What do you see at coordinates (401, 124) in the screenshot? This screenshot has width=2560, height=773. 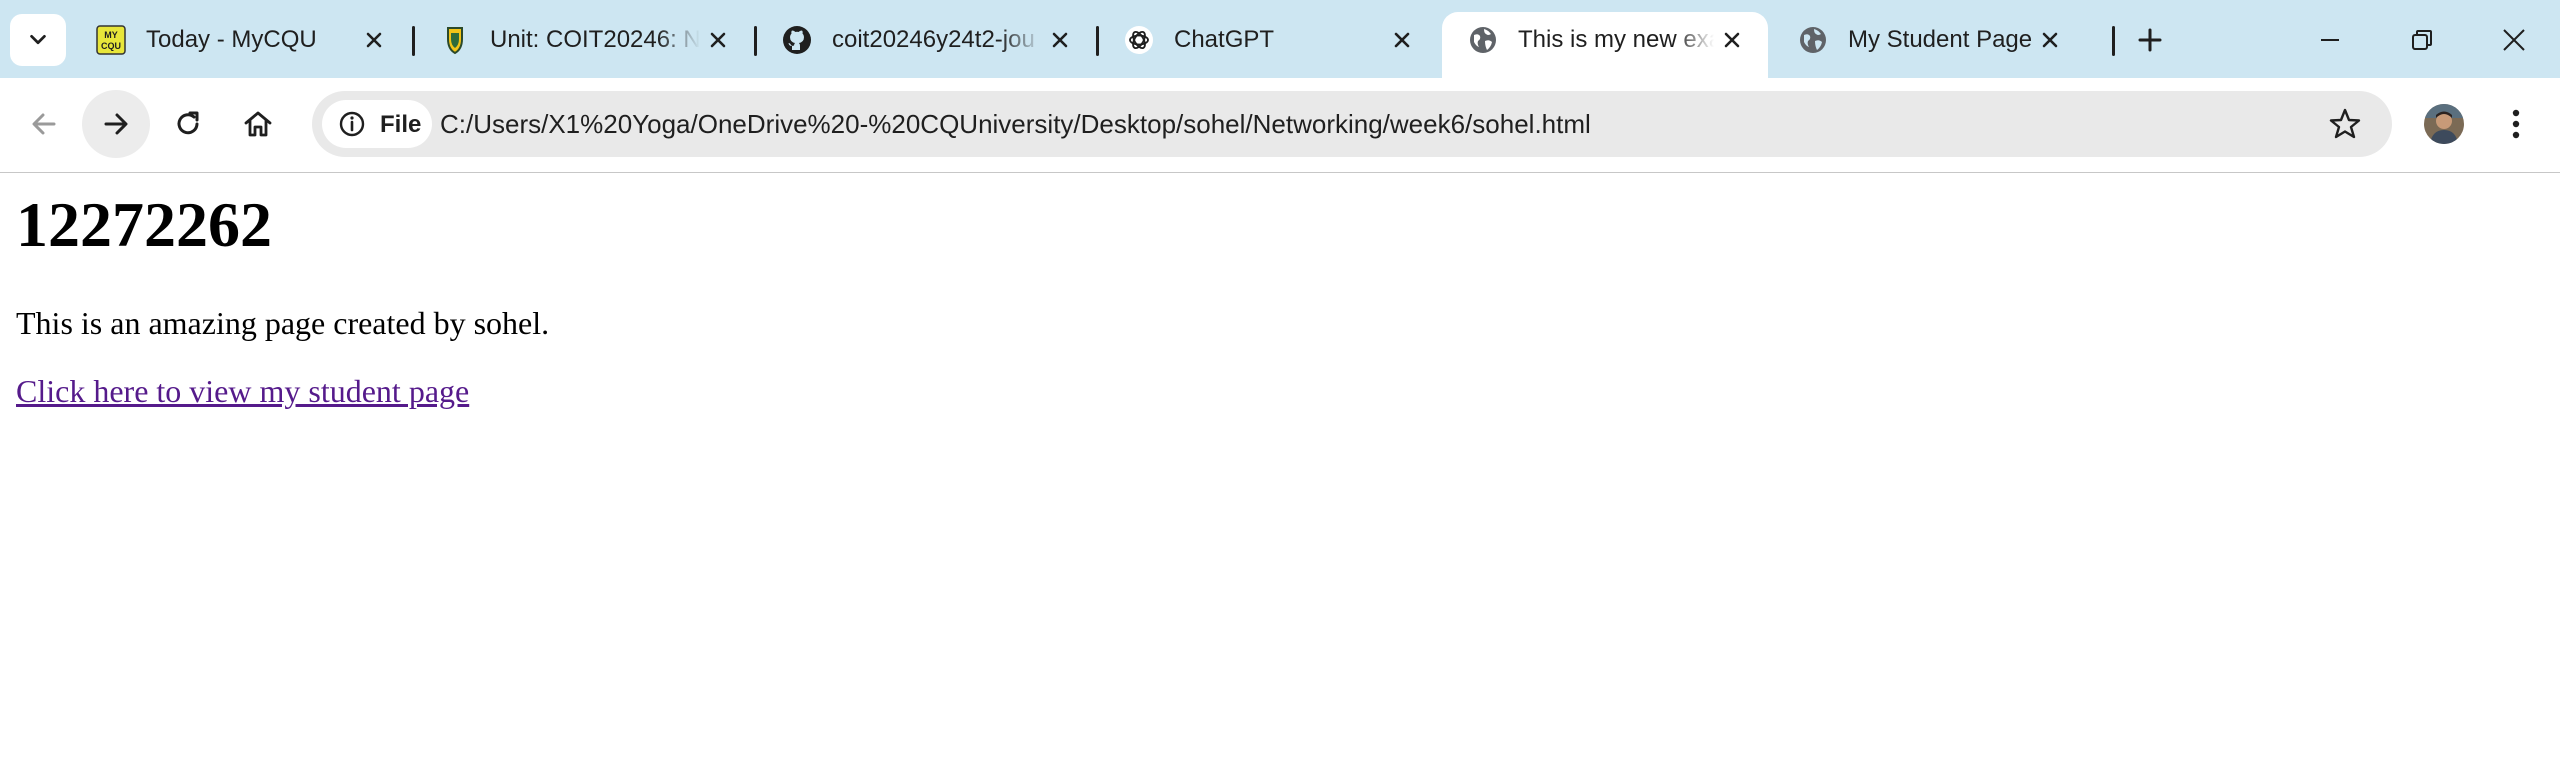 I see `site-info-label: File` at bounding box center [401, 124].